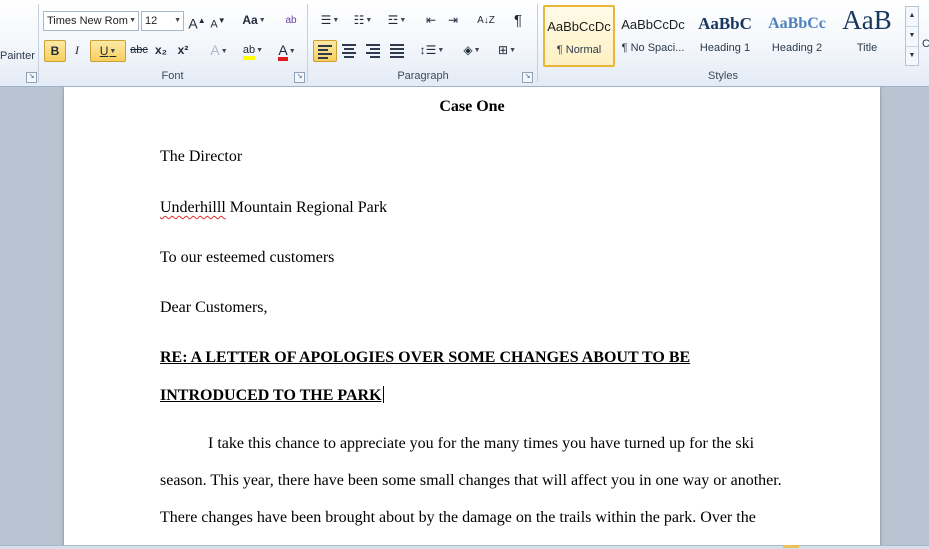 This screenshot has width=929, height=549. I want to click on shrink-font-button: A▼, so click(218, 21).